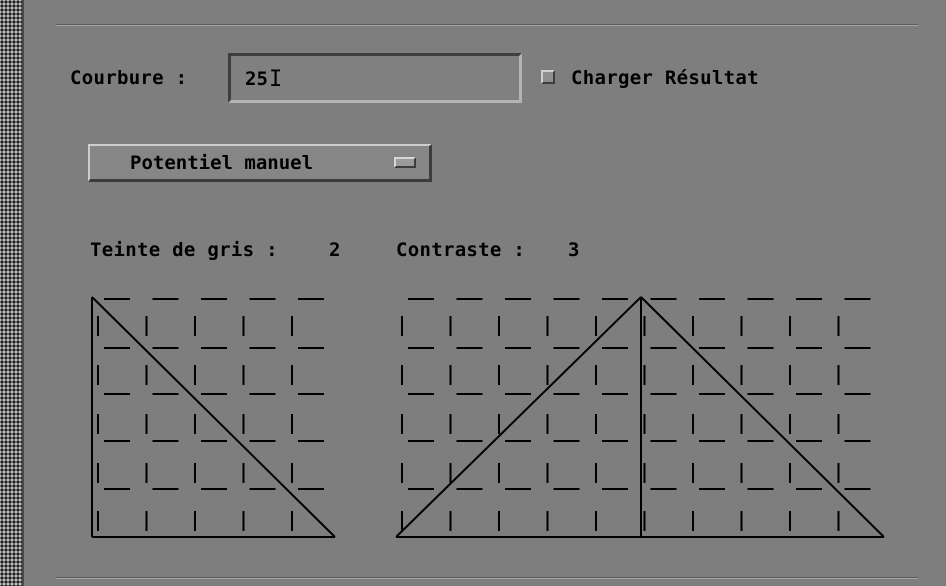 The width and height of the screenshot is (946, 586). I want to click on teinte-curve-line, so click(213, 417).